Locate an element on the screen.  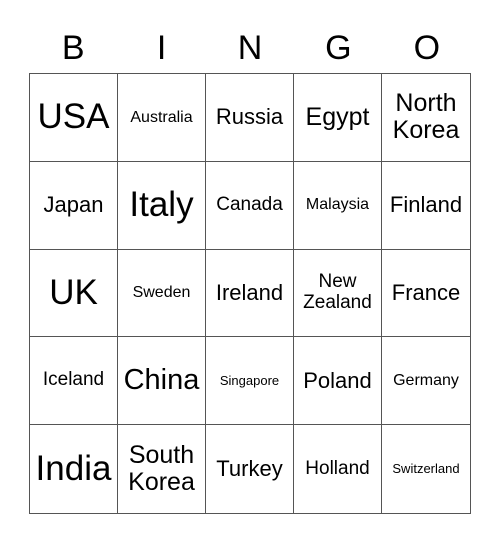
bingo-cell: Australia is located at coordinates (162, 118).